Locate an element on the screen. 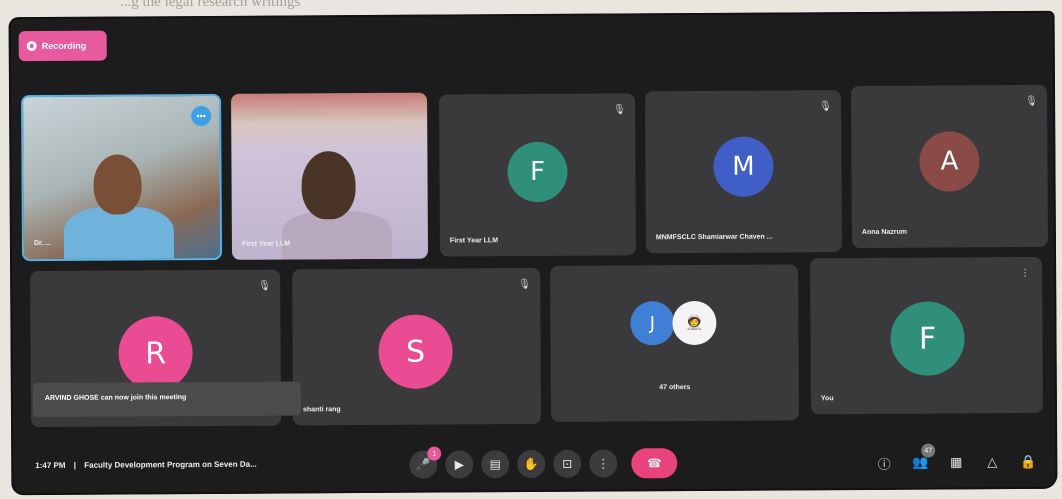 The image size is (1062, 499). present-icon: ⊡ is located at coordinates (567, 463).